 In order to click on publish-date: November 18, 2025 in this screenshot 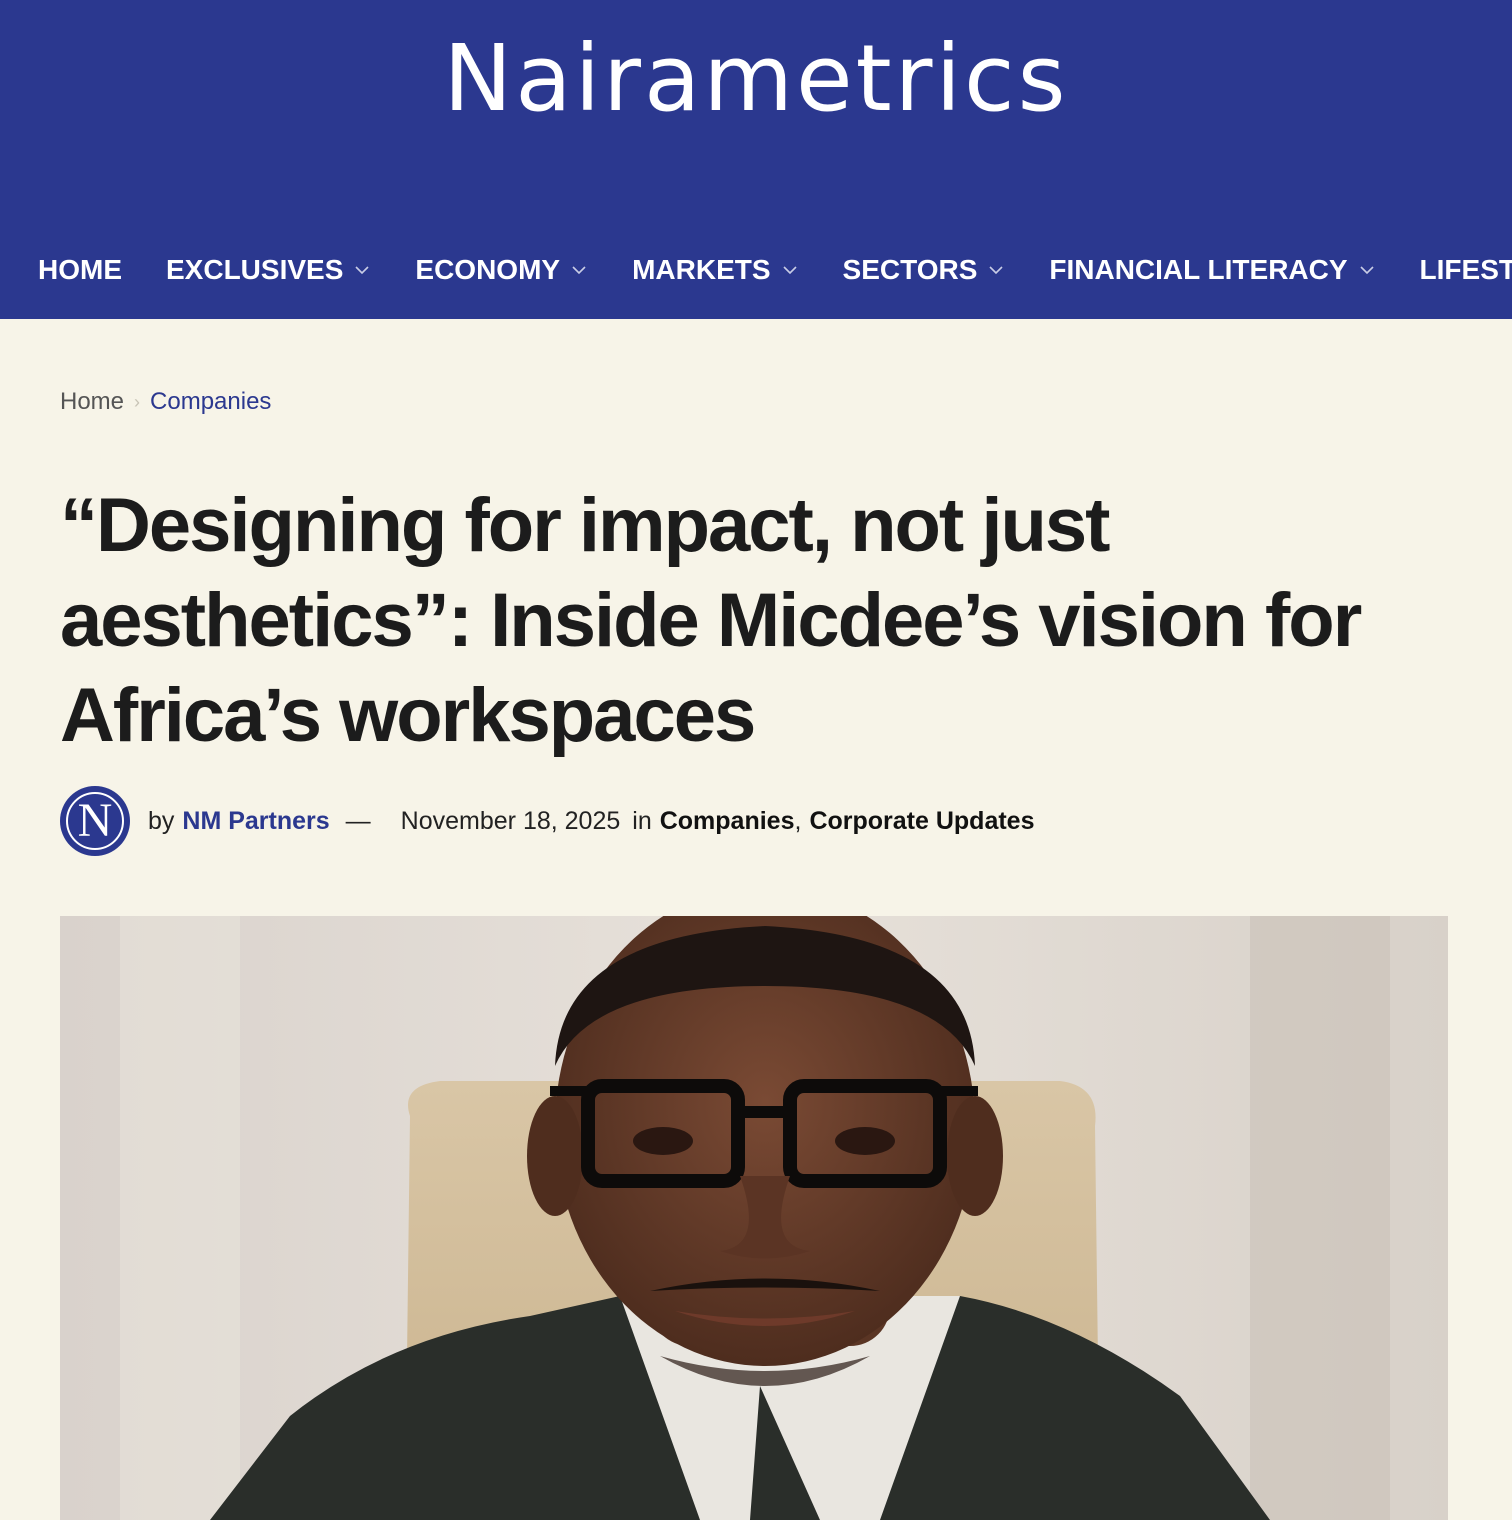, I will do `click(510, 820)`.